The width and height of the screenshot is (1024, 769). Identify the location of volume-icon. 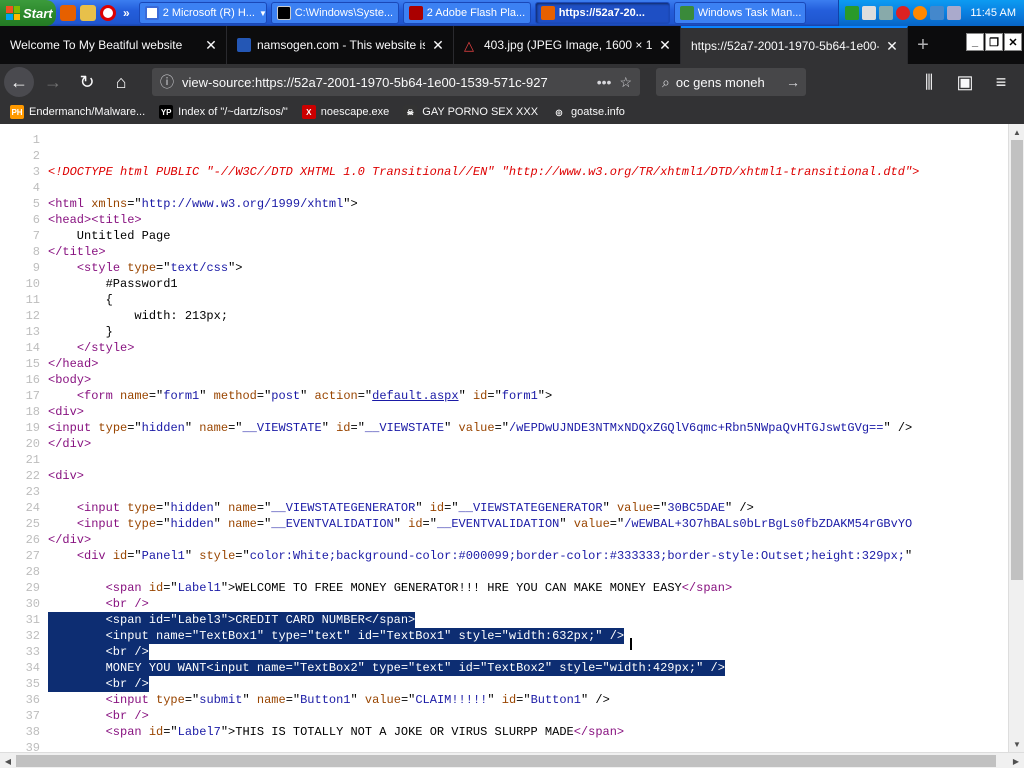
(954, 13).